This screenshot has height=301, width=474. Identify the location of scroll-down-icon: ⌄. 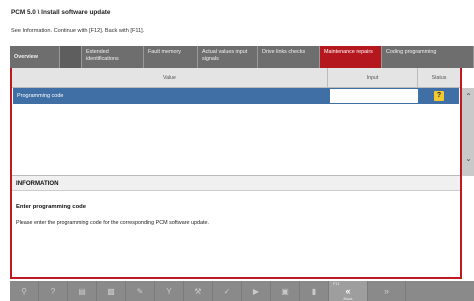
(468, 159).